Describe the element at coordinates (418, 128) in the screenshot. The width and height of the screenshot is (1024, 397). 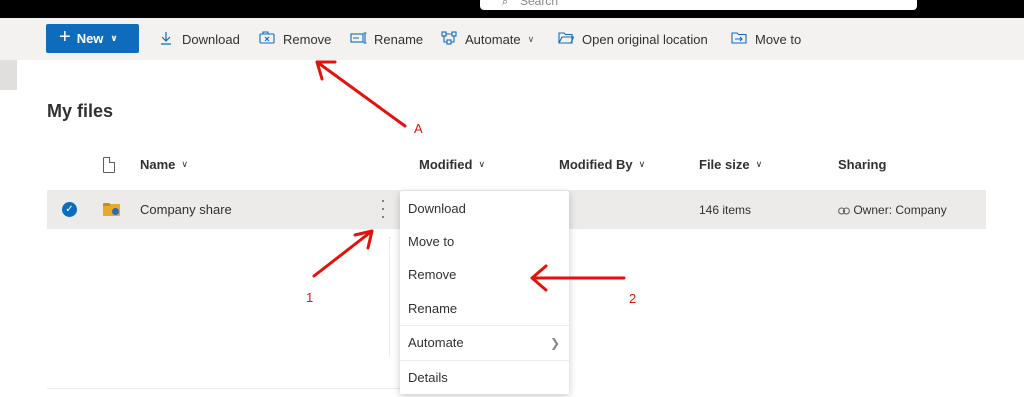
I see `annotation-label-a: A` at that location.